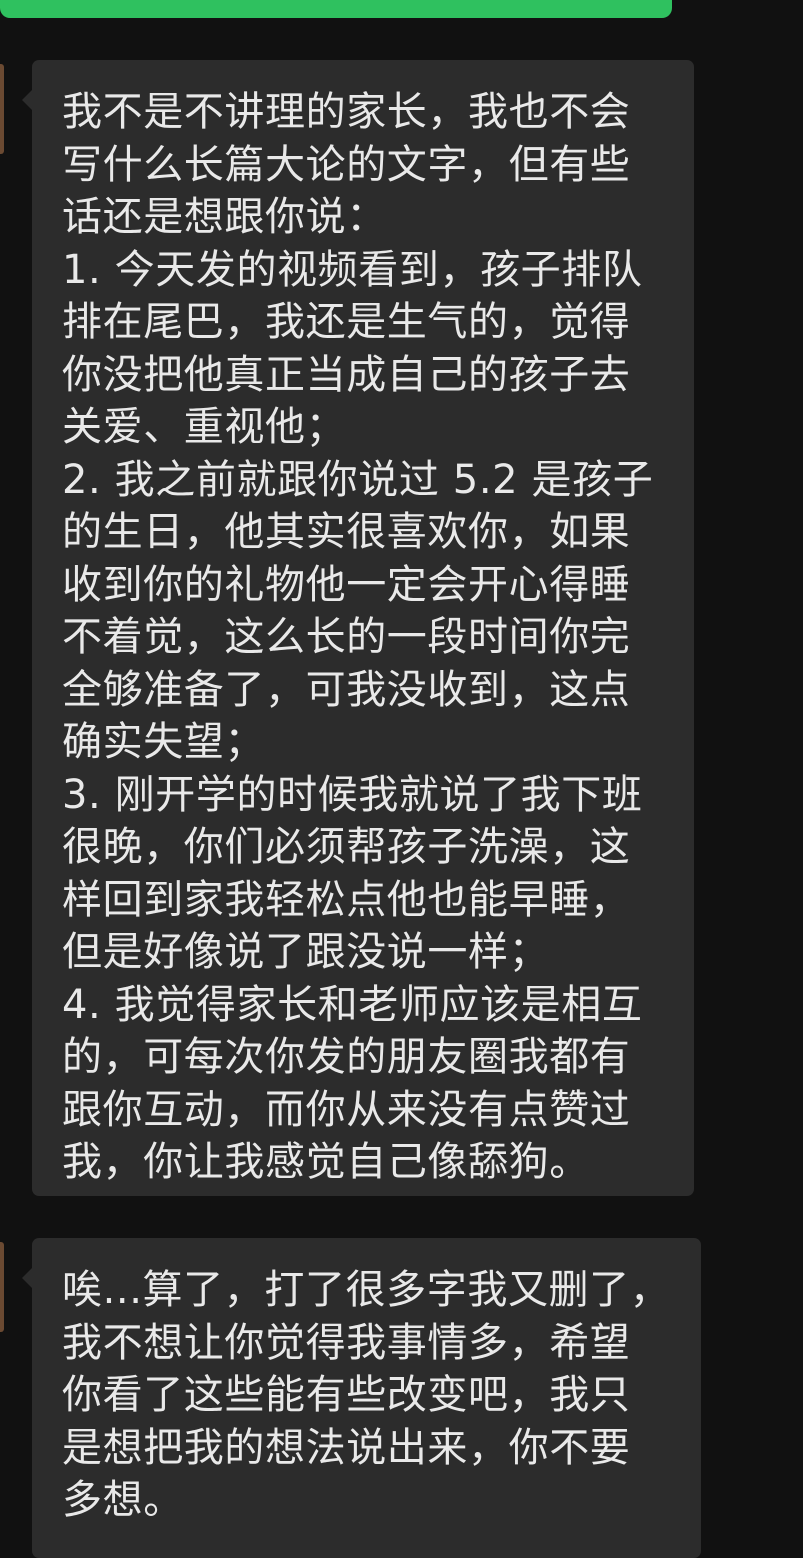 This screenshot has height=1558, width=803. What do you see at coordinates (346, 1447) in the screenshot?
I see `message-line: 是想把我的想法说出来，你不要` at bounding box center [346, 1447].